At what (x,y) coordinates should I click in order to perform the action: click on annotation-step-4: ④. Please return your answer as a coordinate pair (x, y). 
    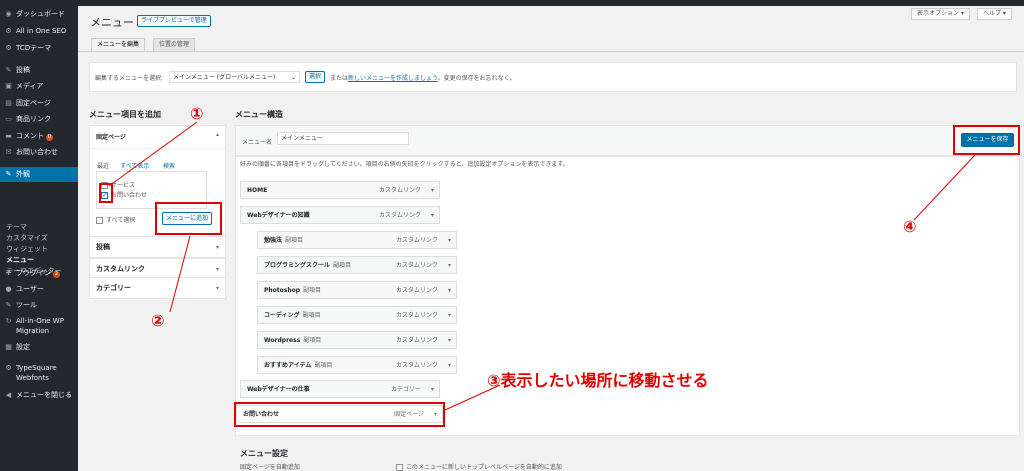
    Looking at the image, I should click on (910, 226).